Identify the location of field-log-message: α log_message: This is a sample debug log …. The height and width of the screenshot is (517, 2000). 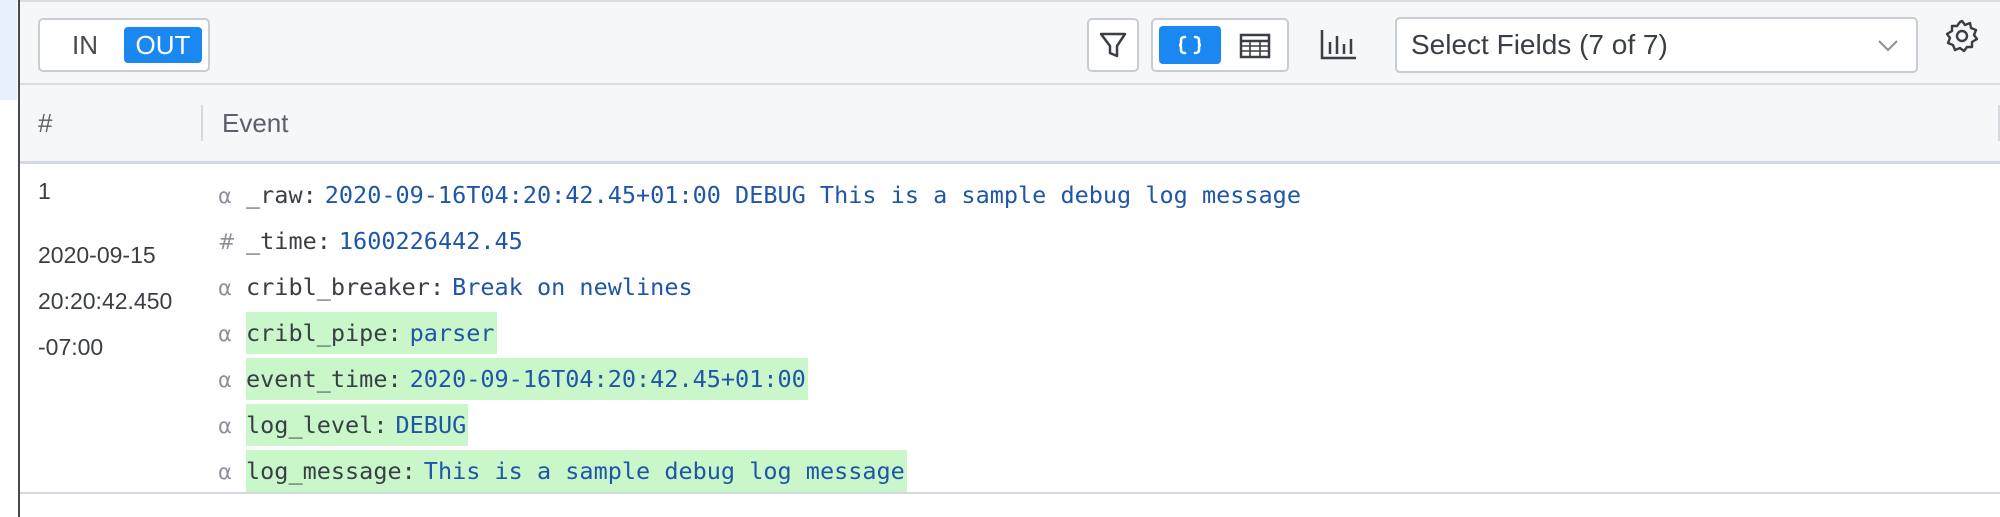
(562, 471).